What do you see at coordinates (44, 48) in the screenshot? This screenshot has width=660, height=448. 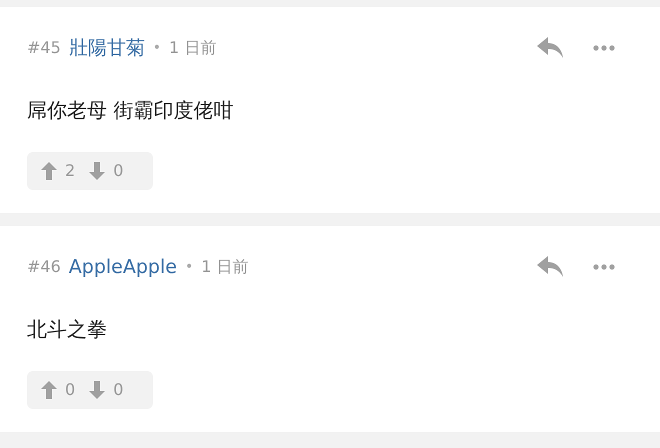 I see `comment-number: #45` at bounding box center [44, 48].